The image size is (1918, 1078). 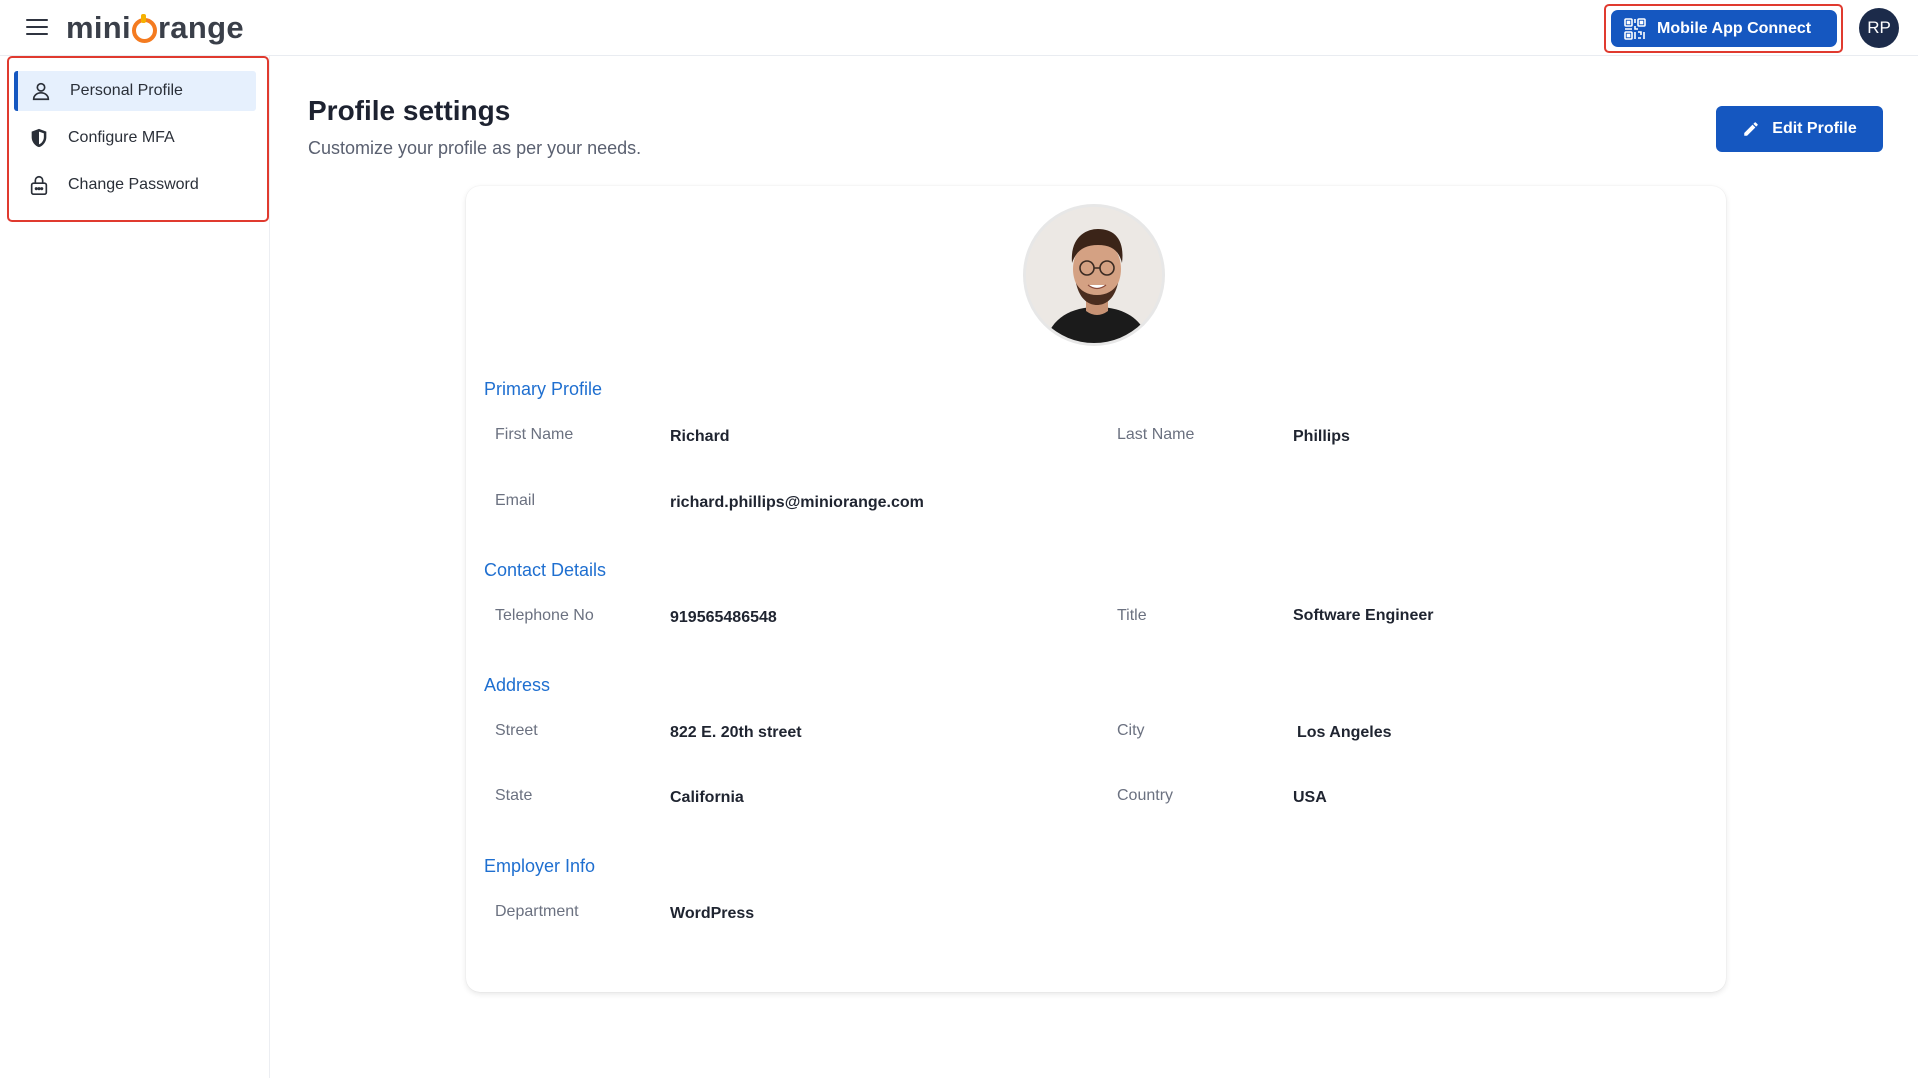 What do you see at coordinates (540, 866) in the screenshot?
I see `section-title-employer-info: Employer Info` at bounding box center [540, 866].